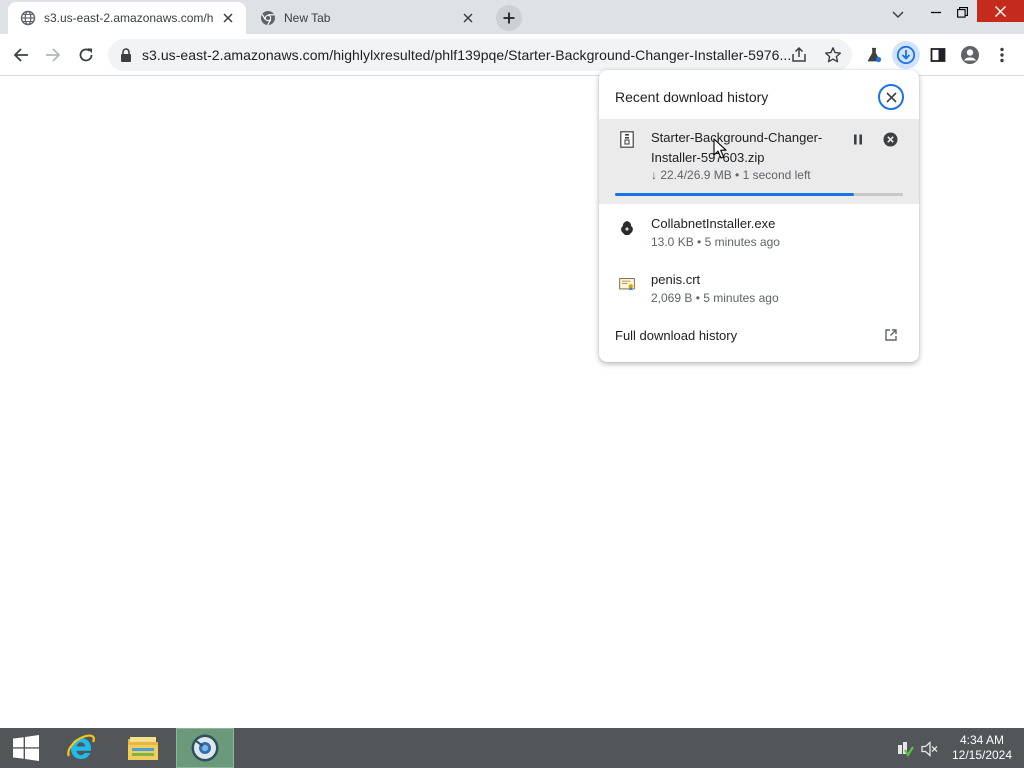 This screenshot has width=1024, height=768. What do you see at coordinates (28, 18) in the screenshot?
I see `globe-icon` at bounding box center [28, 18].